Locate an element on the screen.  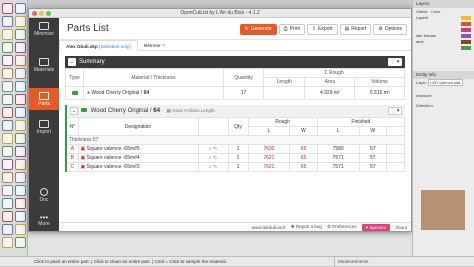
color-col: Color is located at coordinates (436, 11).